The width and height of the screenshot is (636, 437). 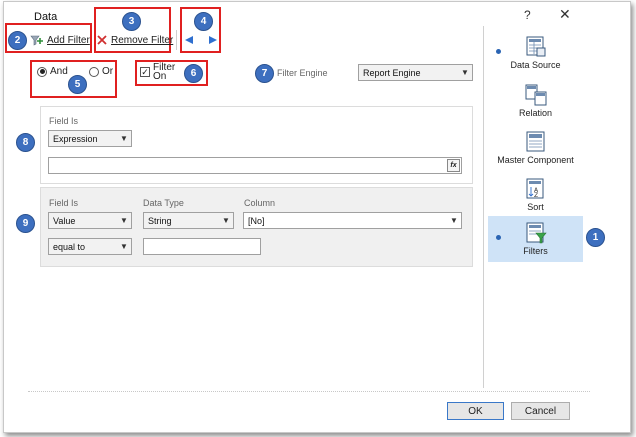 I want to click on close-icon: ✕, so click(x=565, y=14).